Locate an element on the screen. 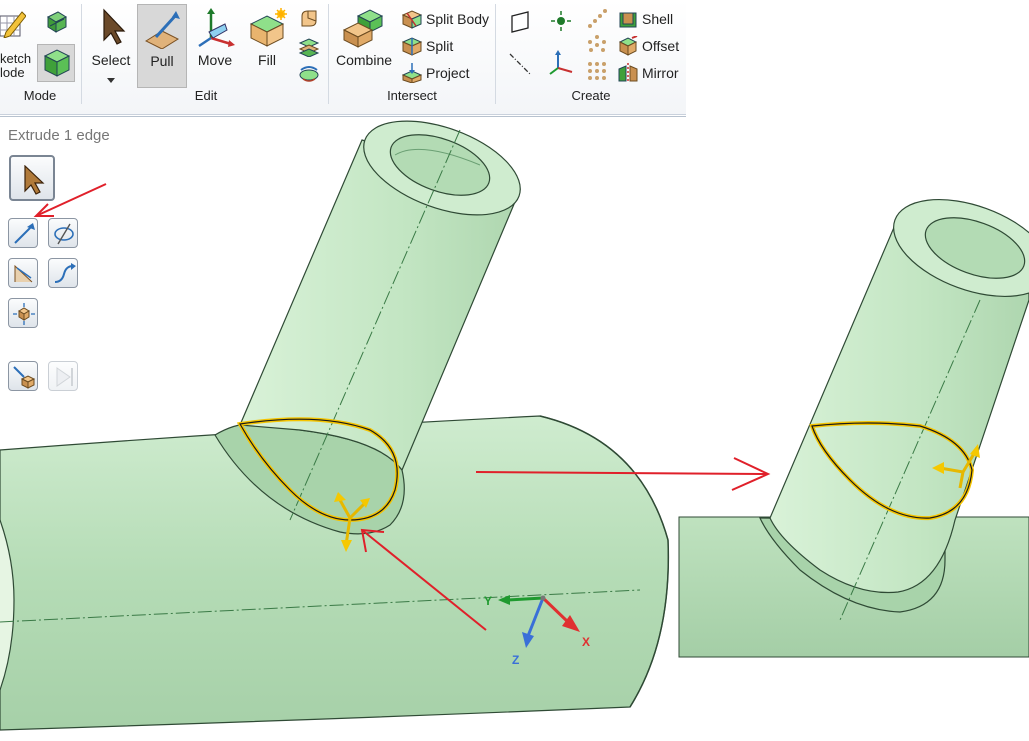 The height and width of the screenshot is (741, 1029). blend-icon is located at coordinates (309, 18).